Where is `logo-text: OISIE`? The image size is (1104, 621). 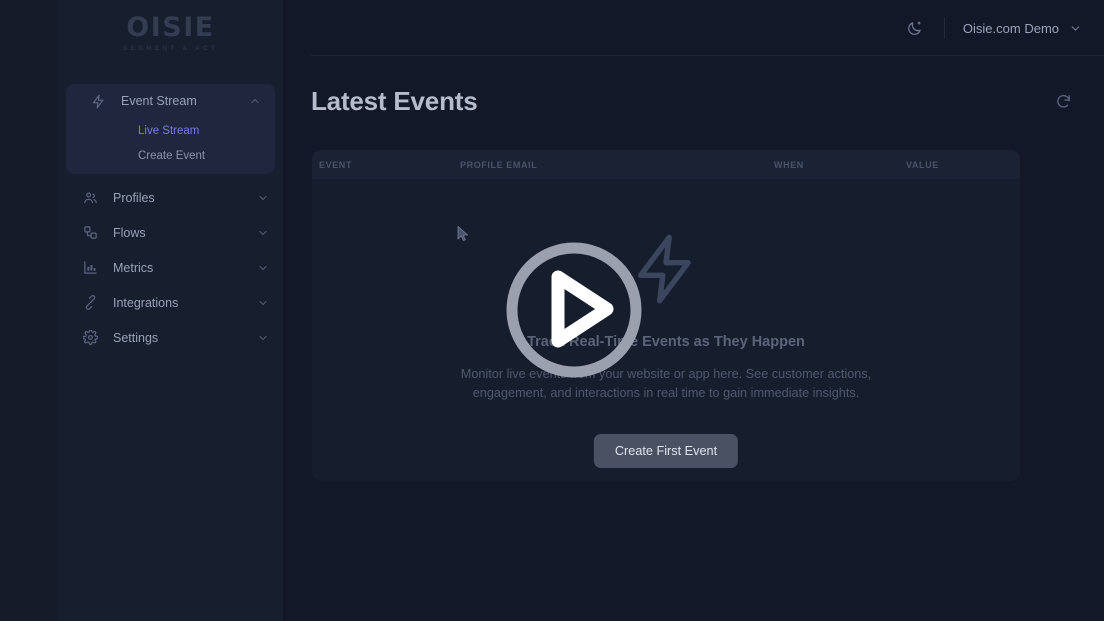 logo-text: OISIE is located at coordinates (170, 27).